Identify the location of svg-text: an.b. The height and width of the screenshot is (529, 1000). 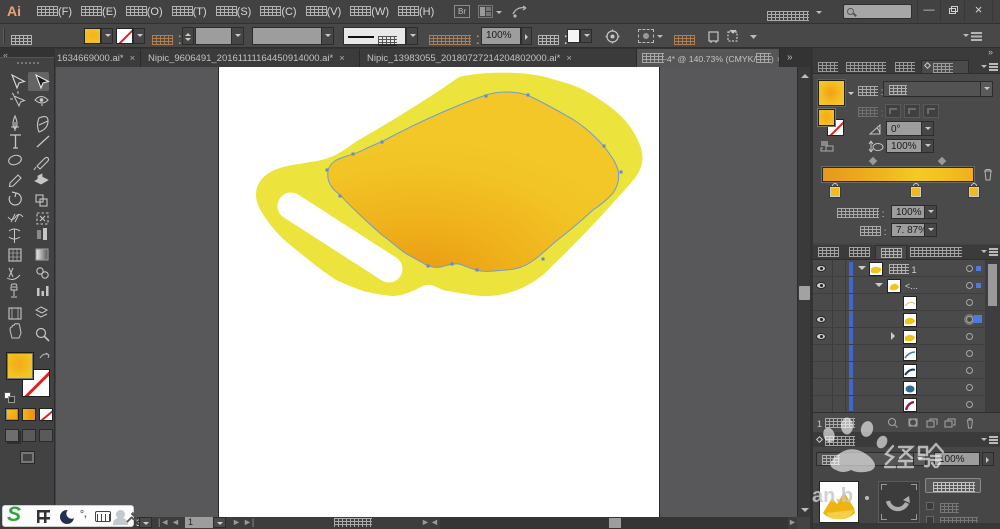
(832, 496).